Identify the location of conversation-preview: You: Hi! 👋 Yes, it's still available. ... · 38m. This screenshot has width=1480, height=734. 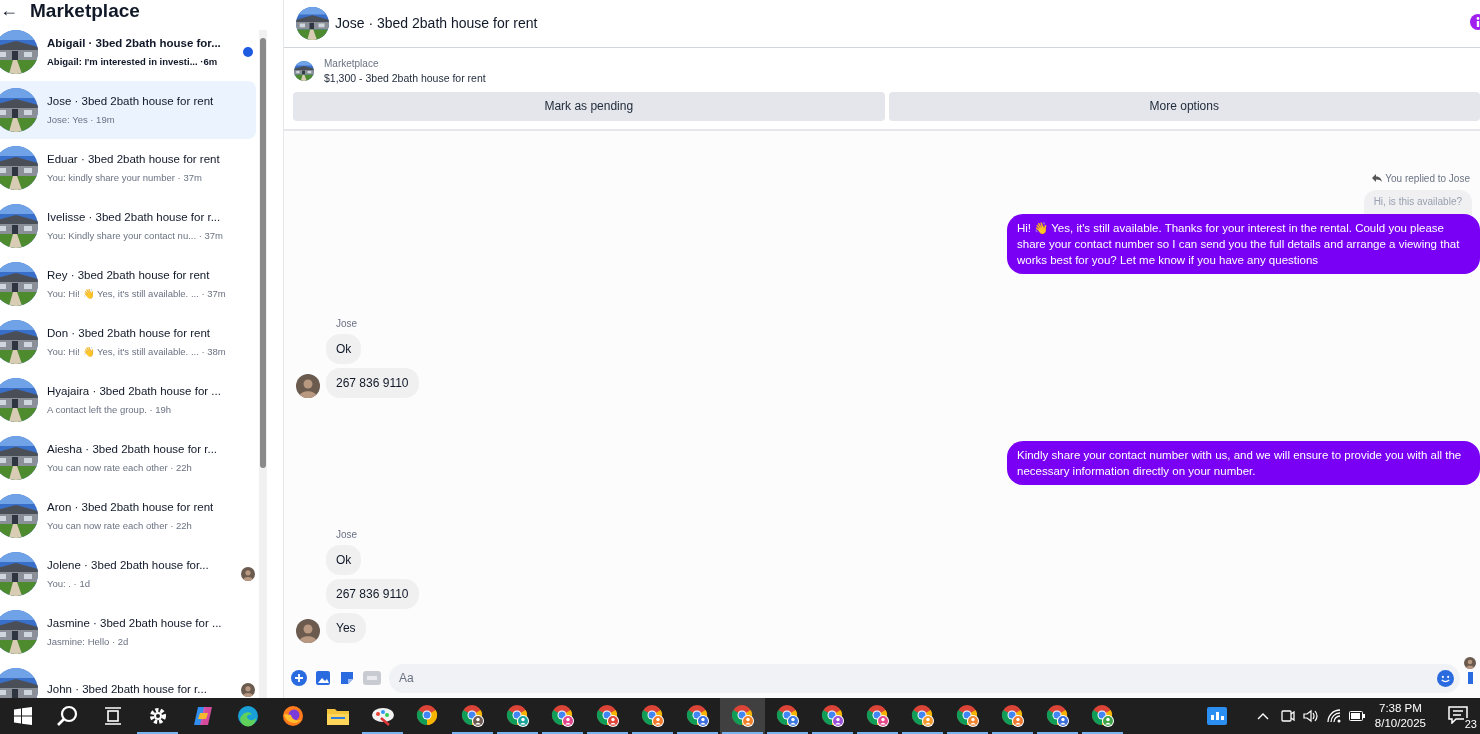
(137, 352).